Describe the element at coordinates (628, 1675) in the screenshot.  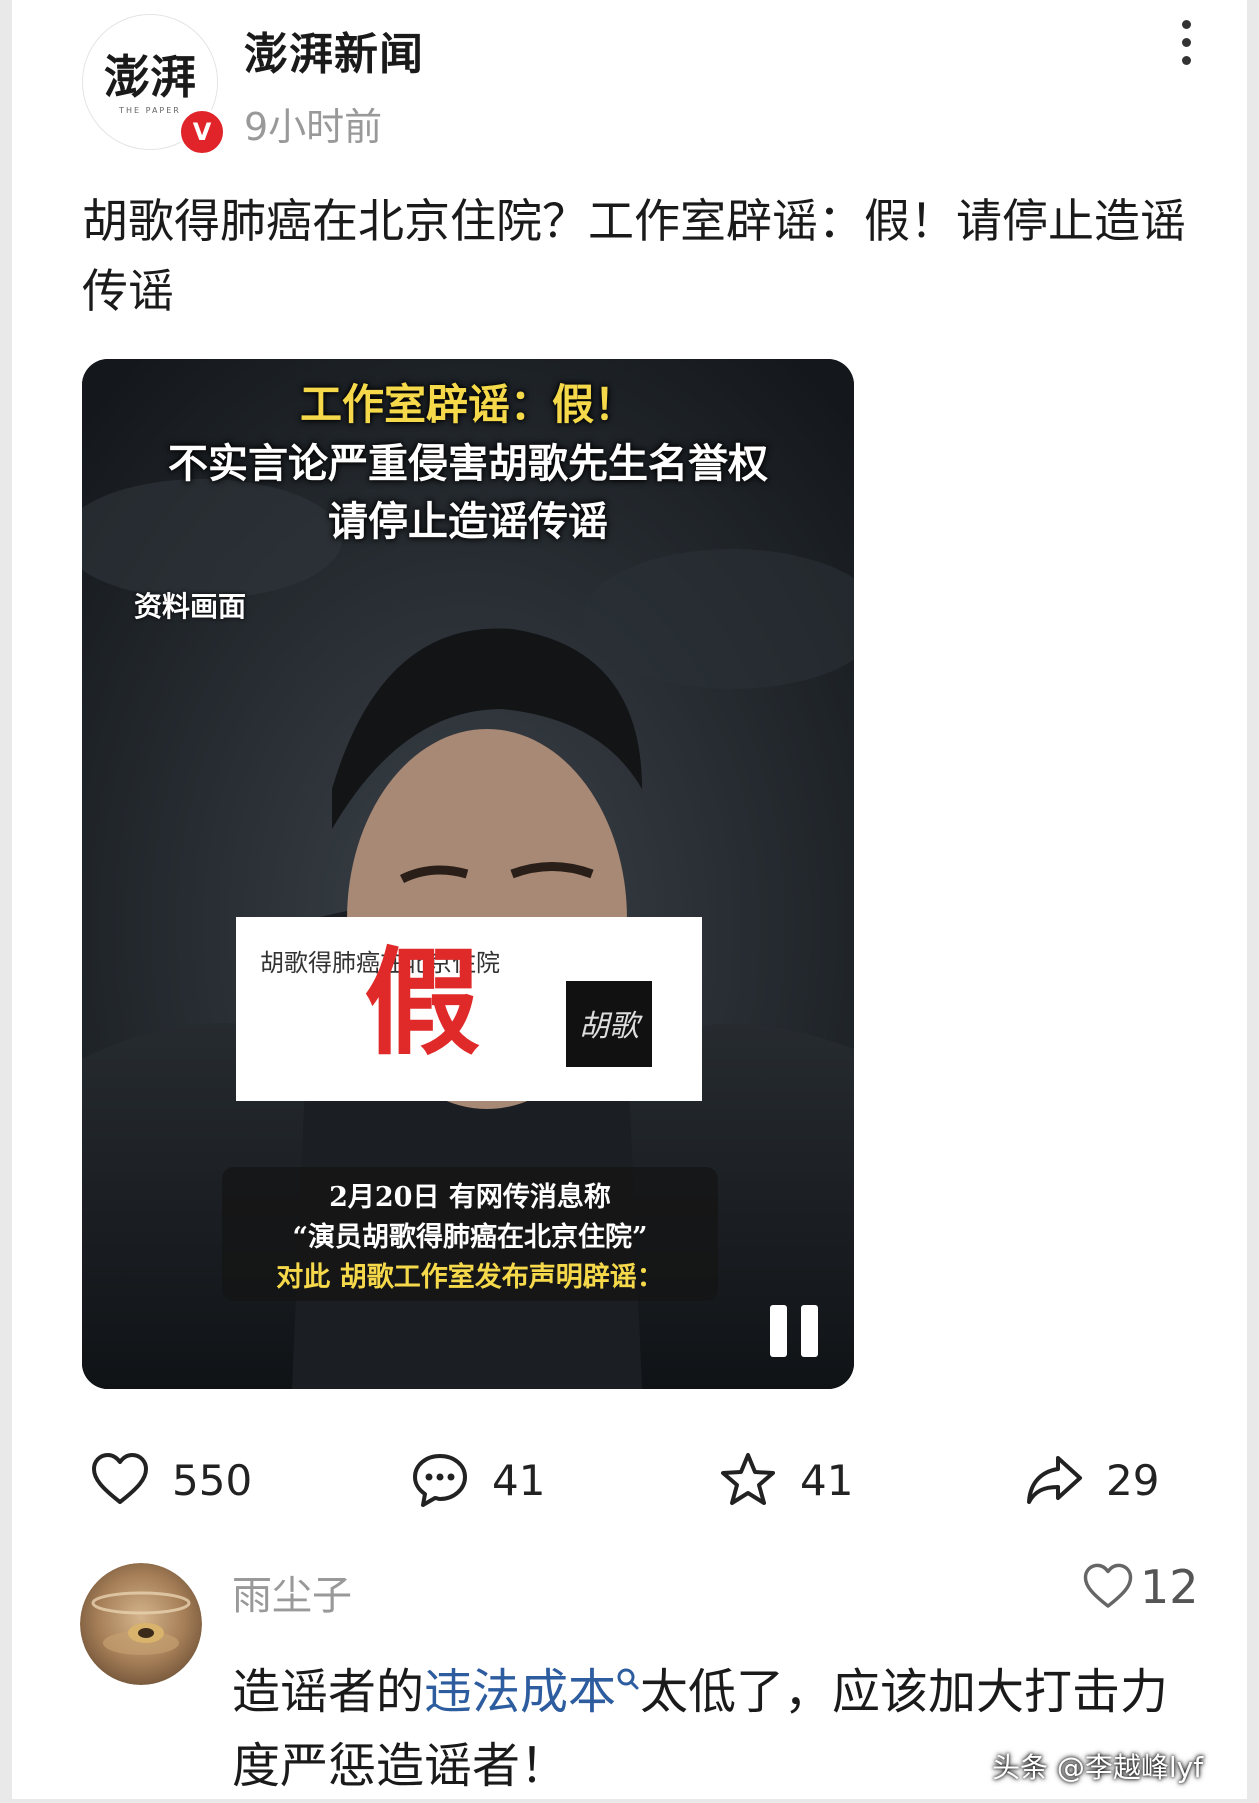
I see `search-icon` at that location.